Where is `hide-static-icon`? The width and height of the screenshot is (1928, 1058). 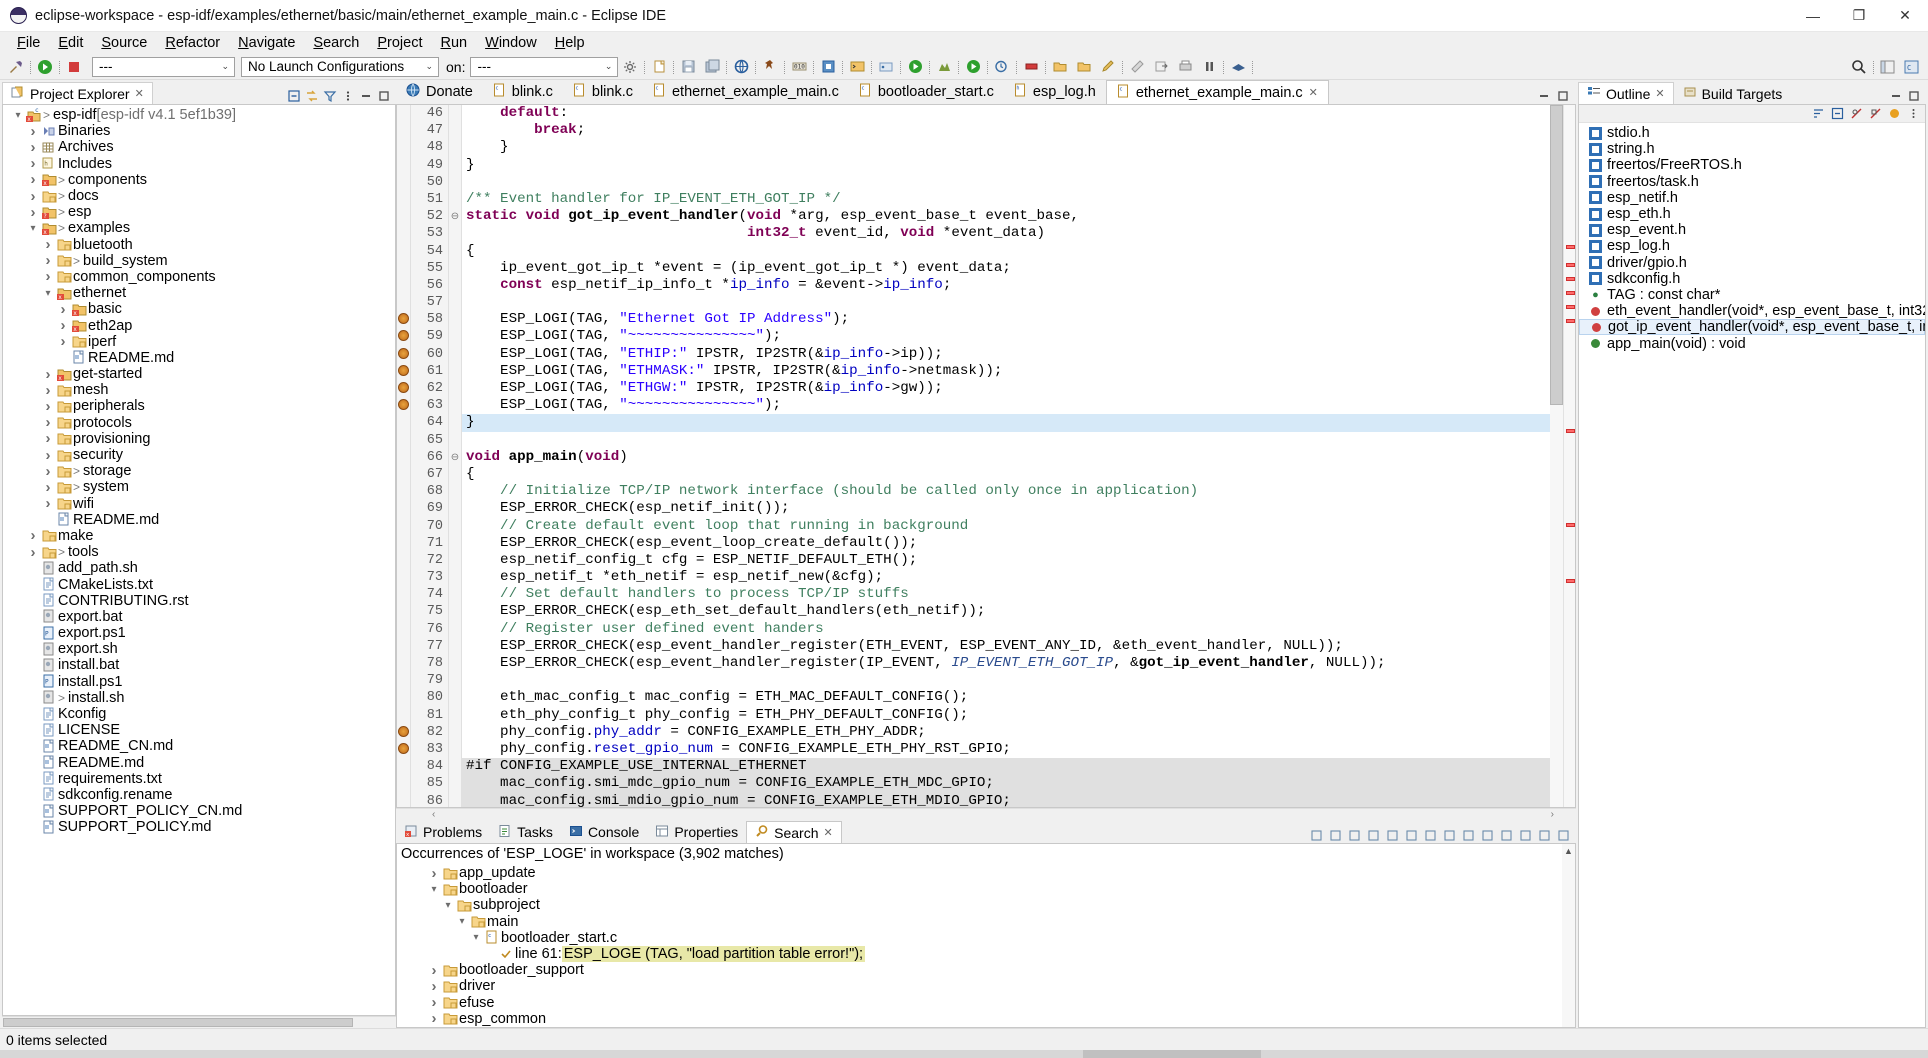 hide-static-icon is located at coordinates (1875, 114).